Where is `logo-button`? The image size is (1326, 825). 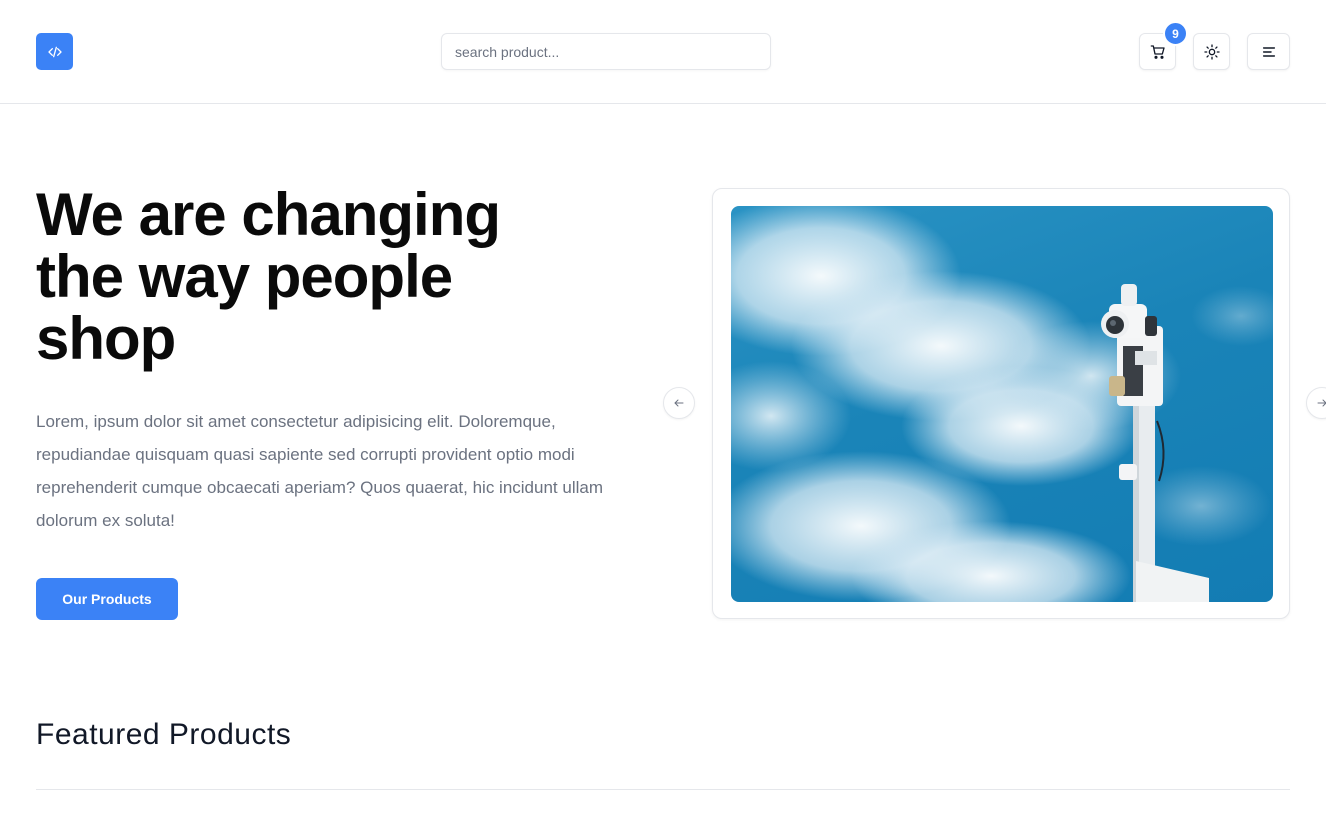
logo-button is located at coordinates (54, 51).